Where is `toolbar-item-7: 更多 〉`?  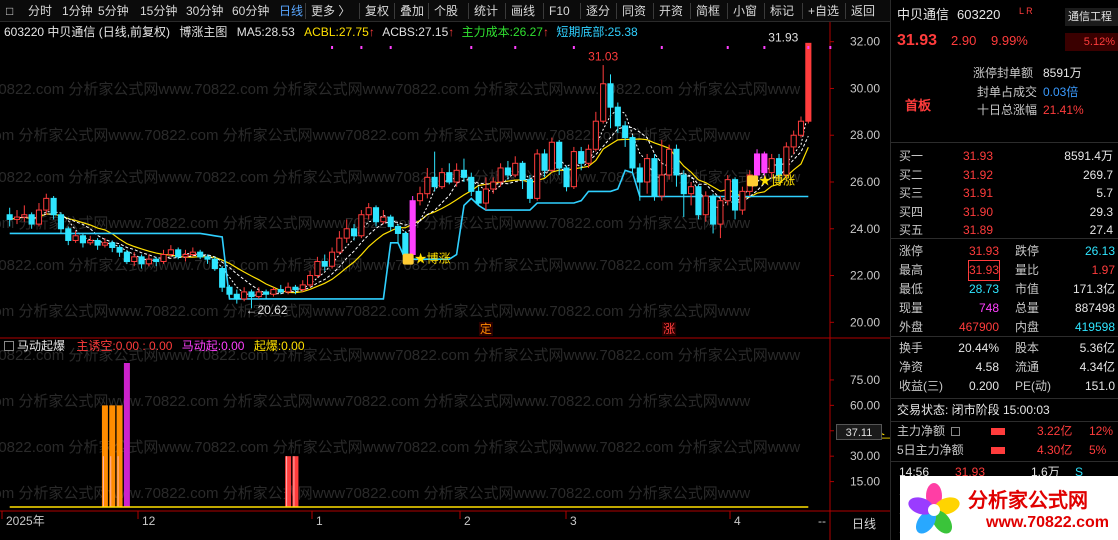
toolbar-item-7: 更多 〉 is located at coordinates (330, 11).